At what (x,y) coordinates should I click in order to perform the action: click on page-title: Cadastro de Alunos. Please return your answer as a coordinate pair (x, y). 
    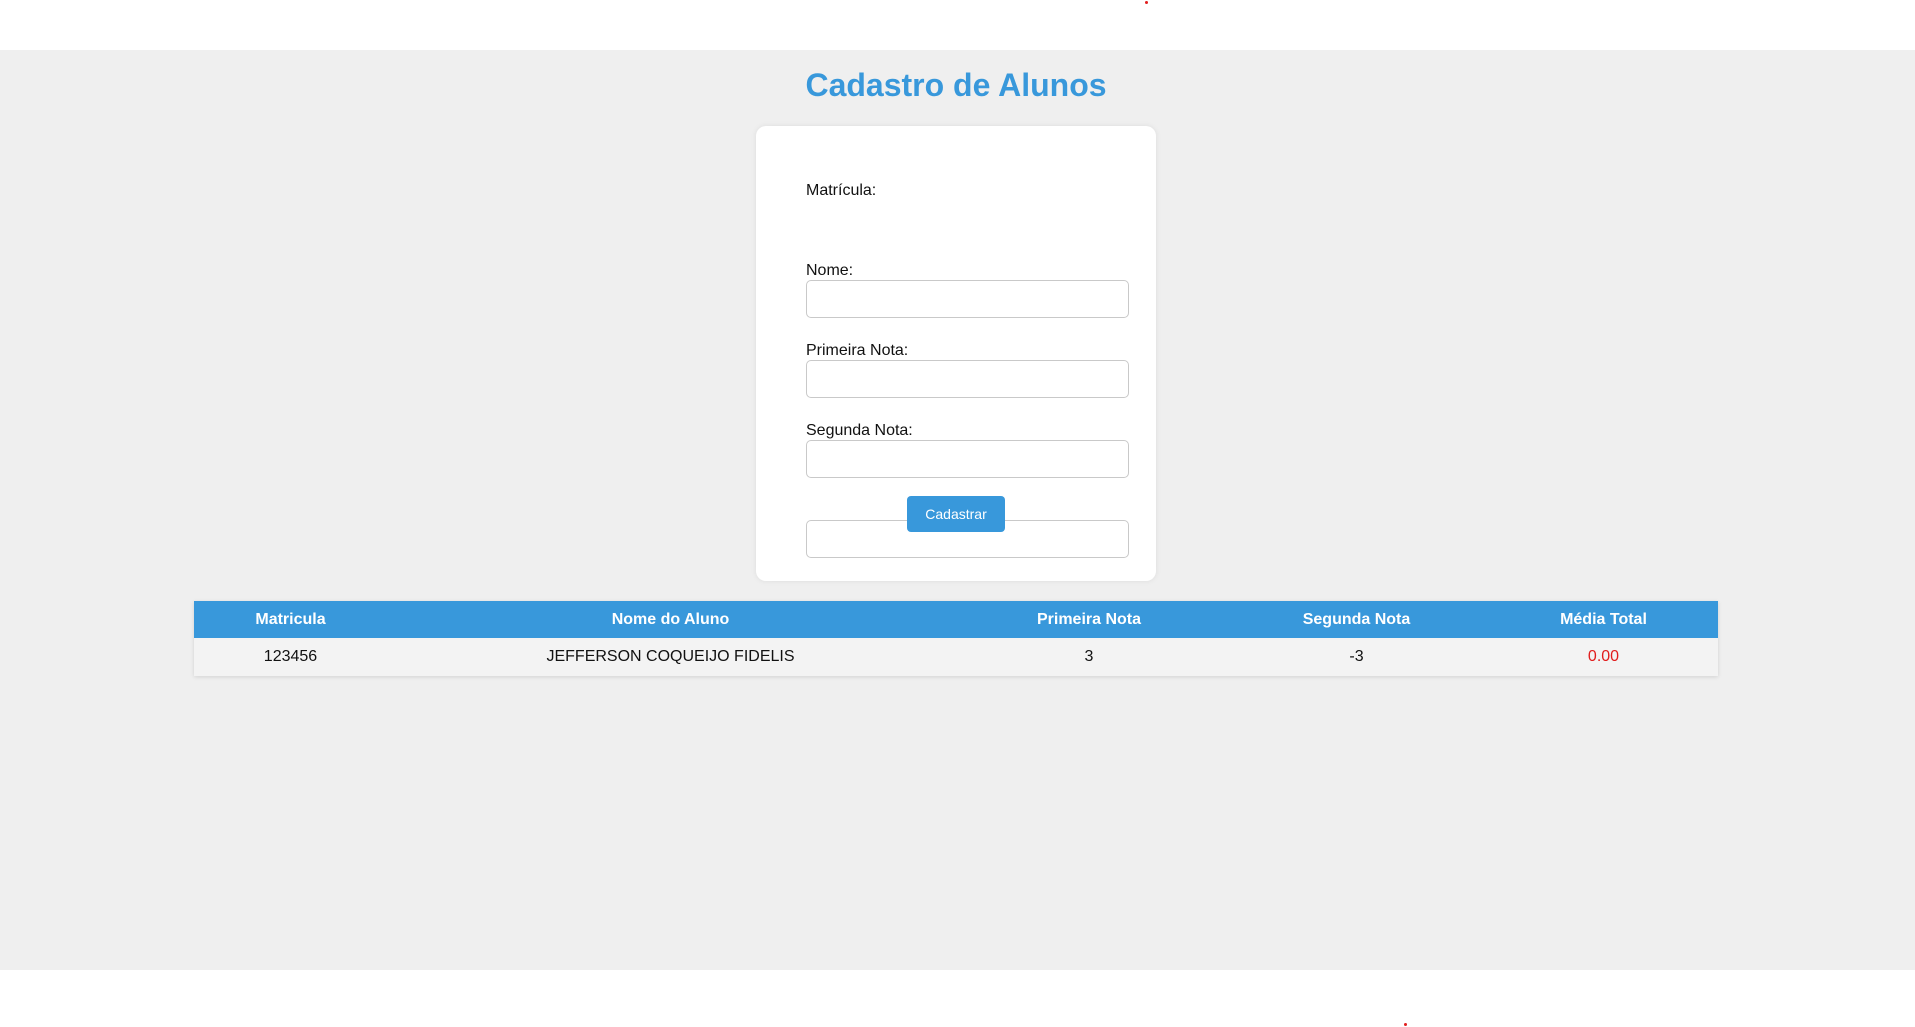
    Looking at the image, I should click on (956, 85).